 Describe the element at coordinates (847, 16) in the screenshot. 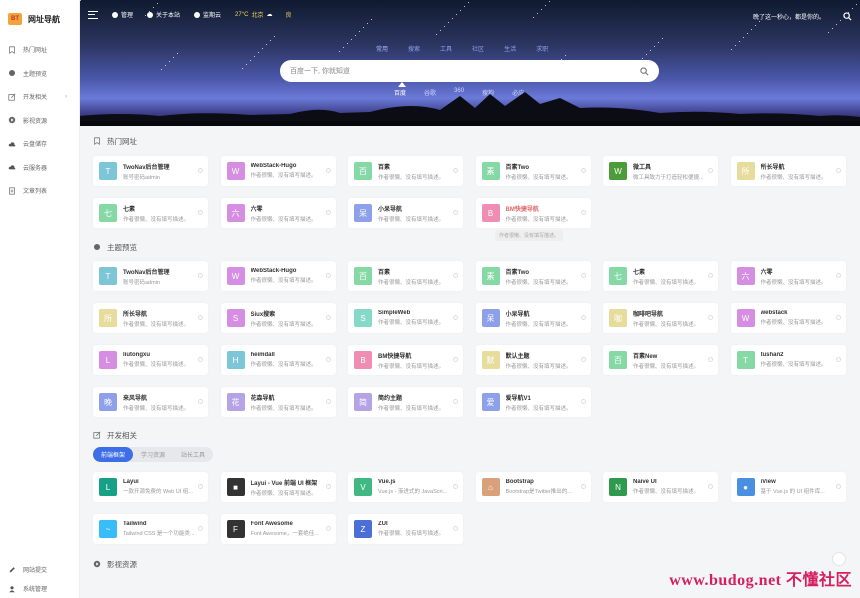

I see `search-icon` at that location.